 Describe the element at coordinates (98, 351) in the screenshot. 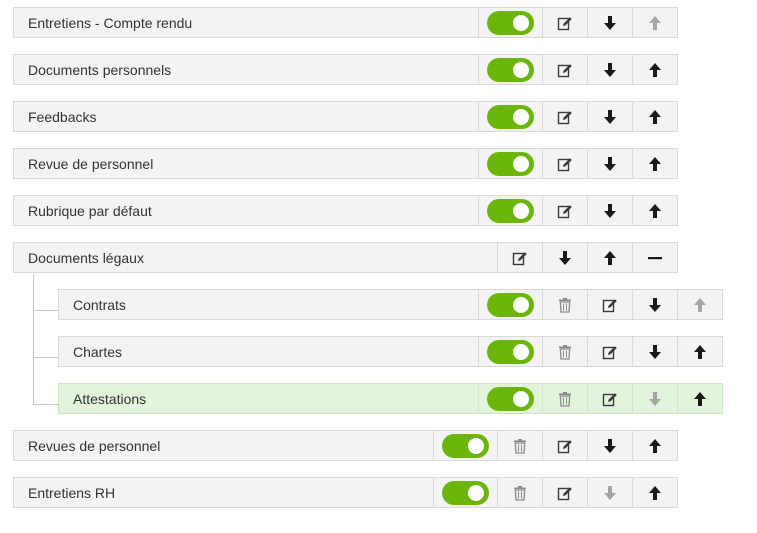

I see `category-label: Chartes` at that location.